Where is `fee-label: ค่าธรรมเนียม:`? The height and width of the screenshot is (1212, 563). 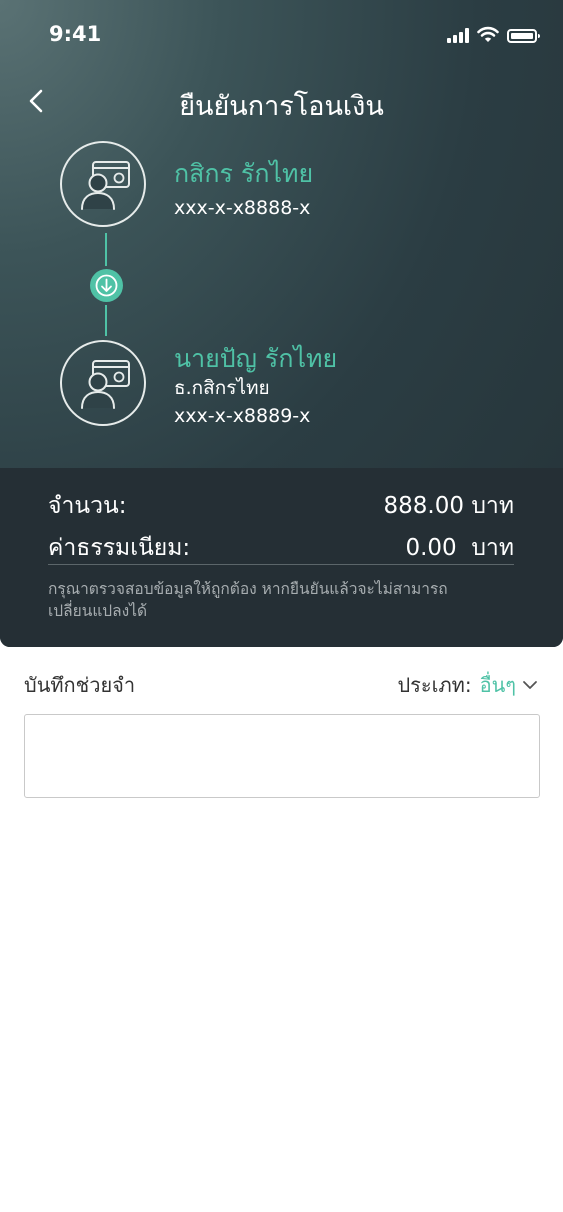 fee-label: ค่าธรรมเนียม: is located at coordinates (119, 548).